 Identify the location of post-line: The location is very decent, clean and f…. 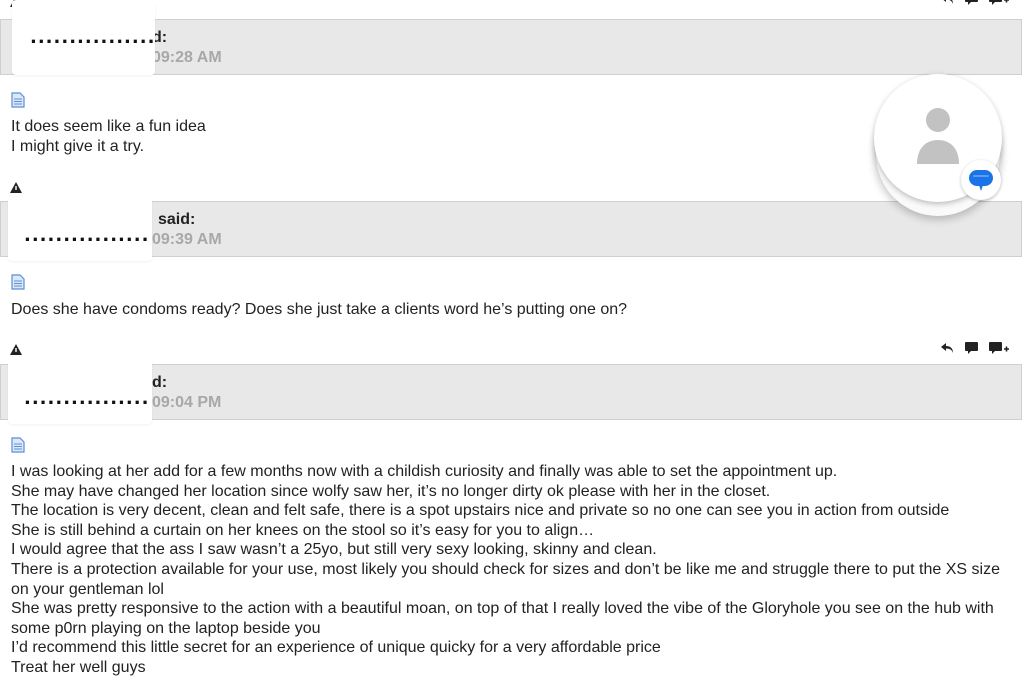
(480, 511).